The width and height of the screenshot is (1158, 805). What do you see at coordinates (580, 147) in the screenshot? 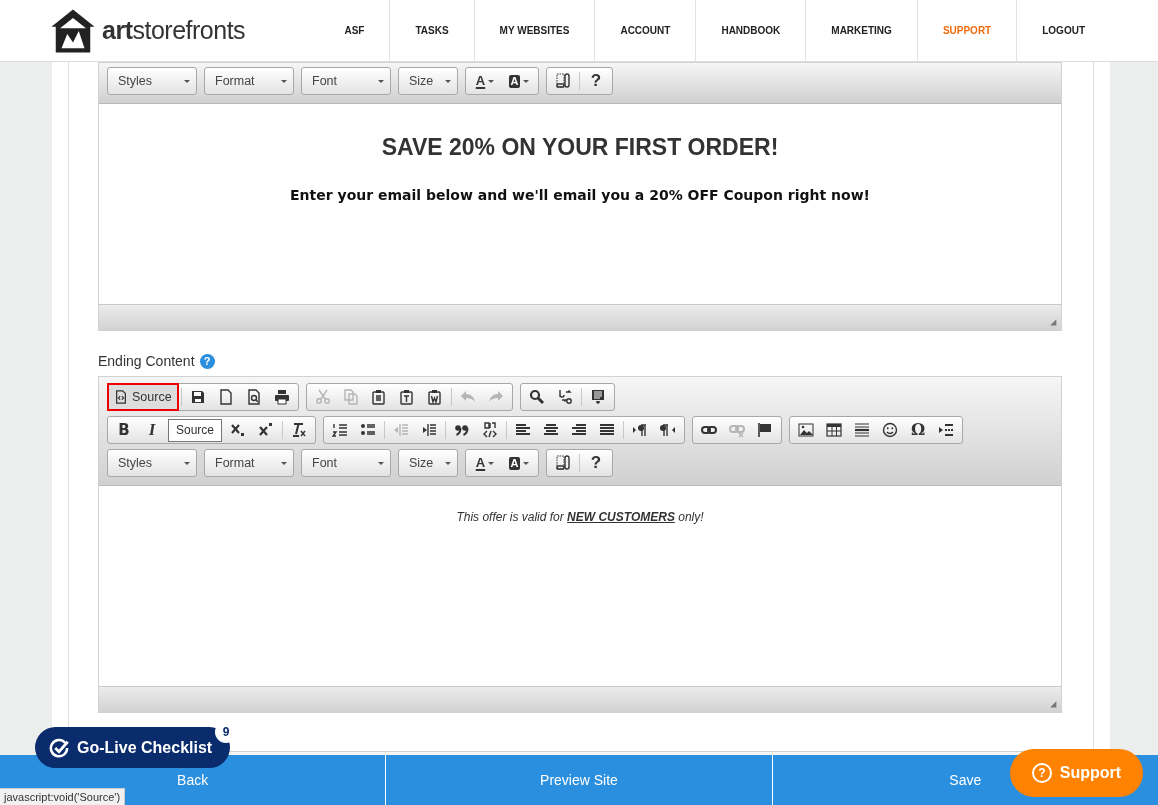
I see `heading: SAVE 20% ON YOUR FIRST ORDER!` at bounding box center [580, 147].